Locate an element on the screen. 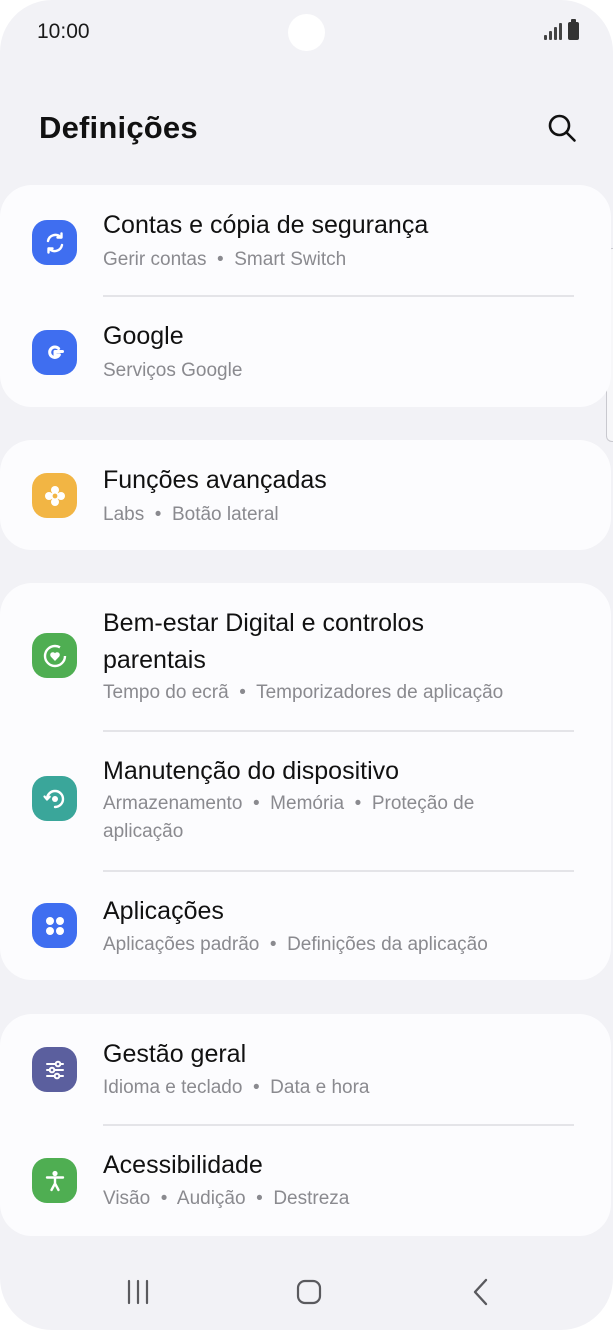 The image size is (613, 1330). item-subtitle: Serviços Google is located at coordinates (173, 370).